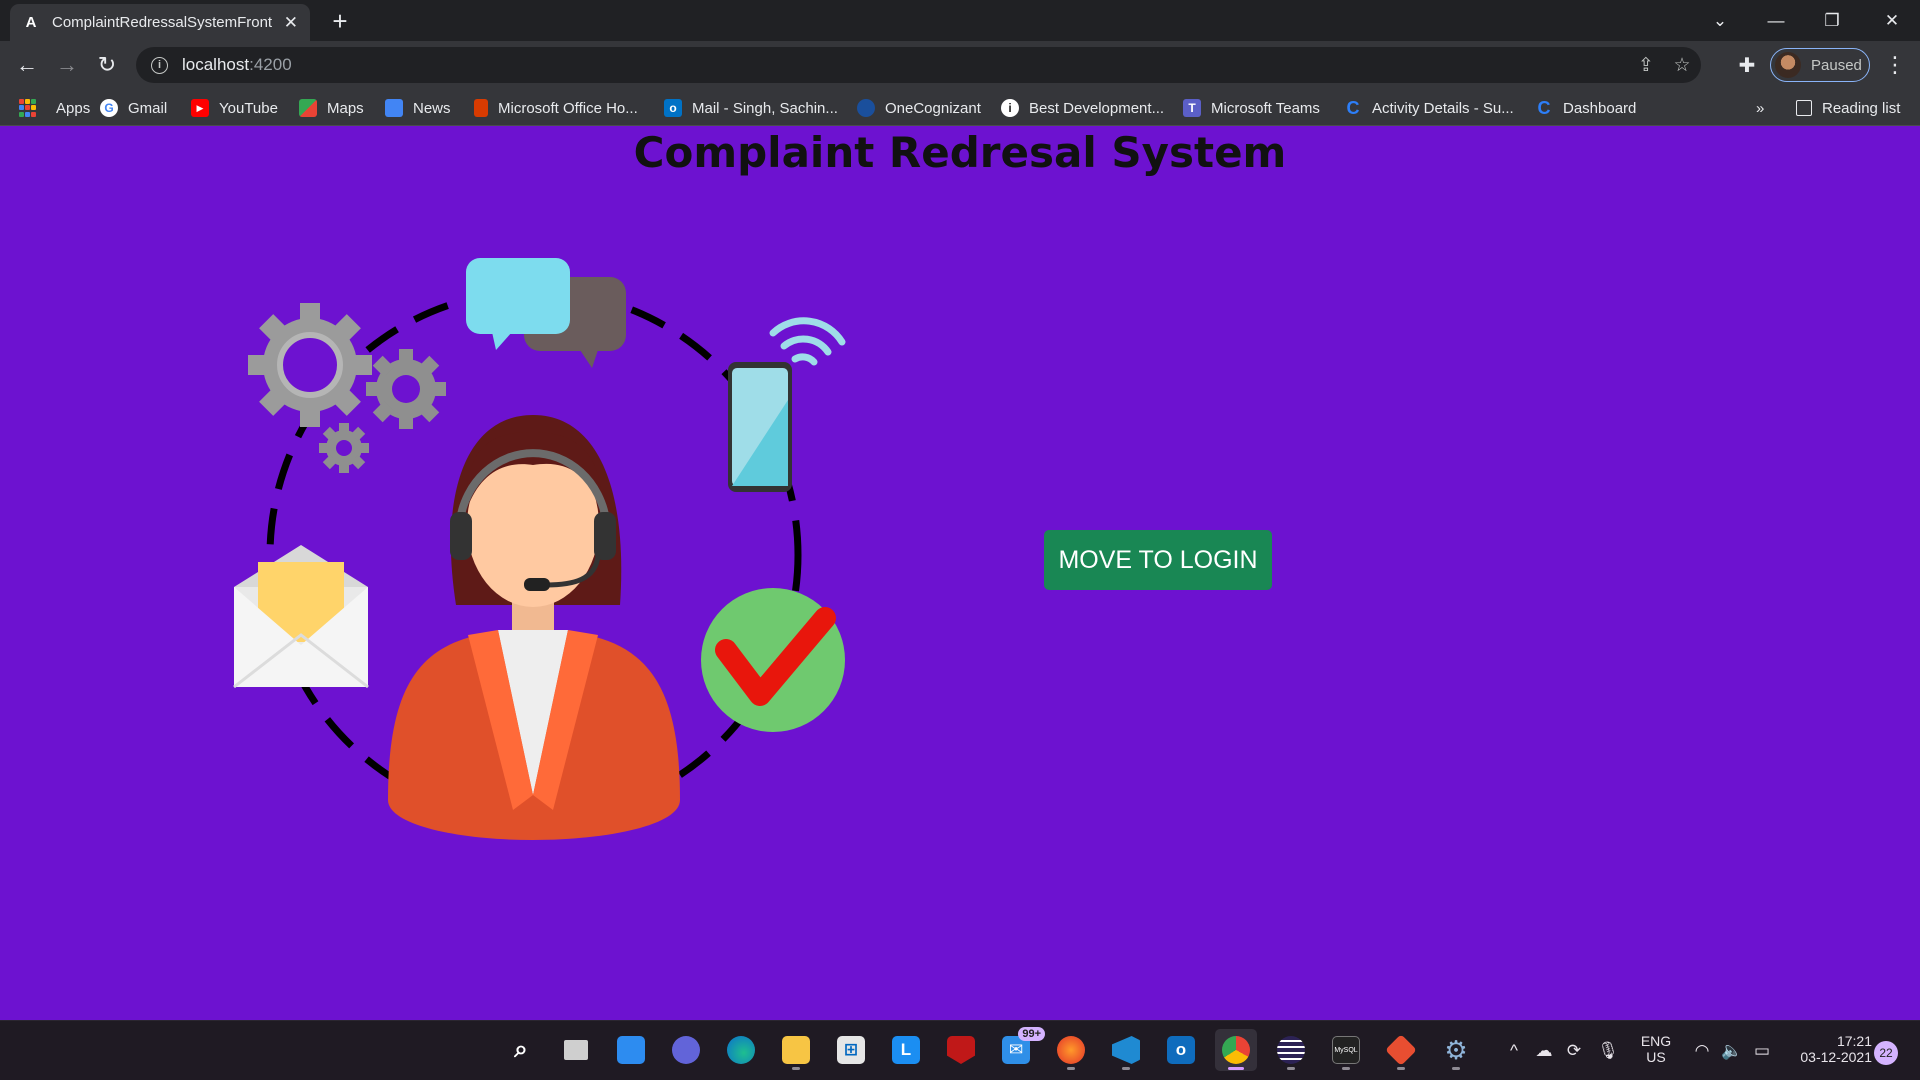  What do you see at coordinates (1682, 65) in the screenshot?
I see `bookmark-star-icon: ☆` at bounding box center [1682, 65].